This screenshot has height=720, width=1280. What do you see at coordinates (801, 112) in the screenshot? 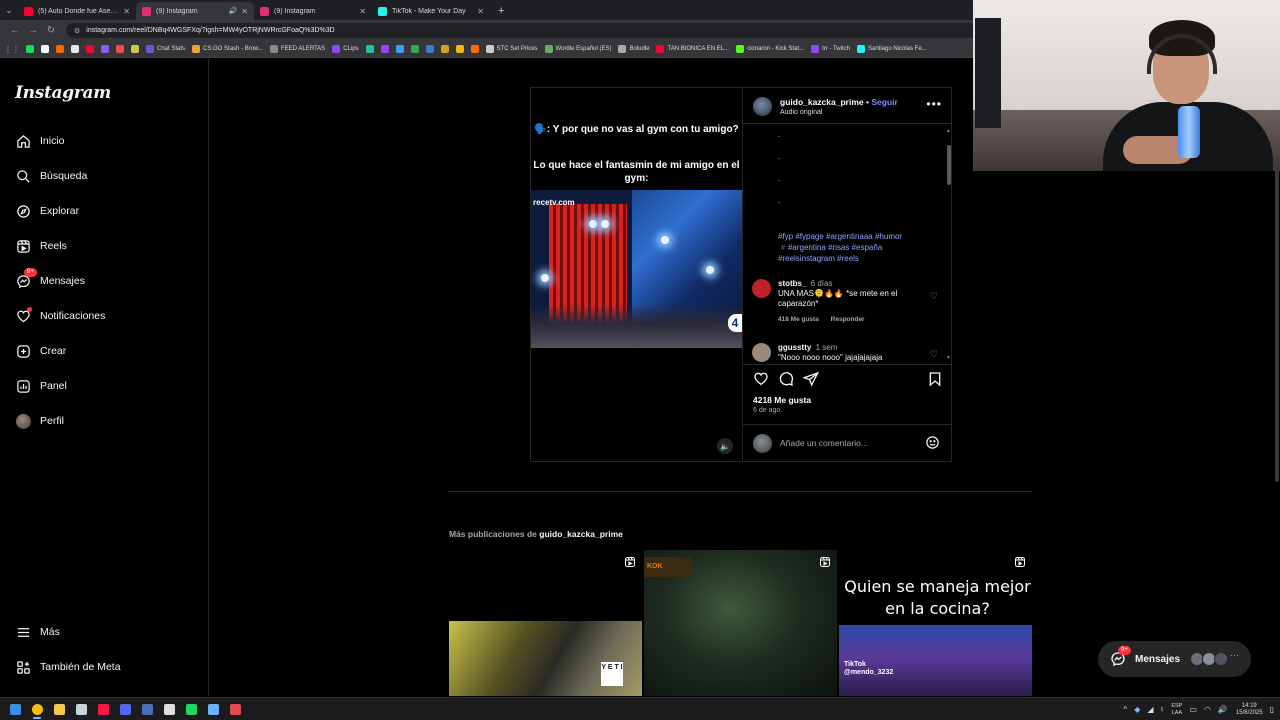
I see `audio-label: Audio original` at bounding box center [801, 112].